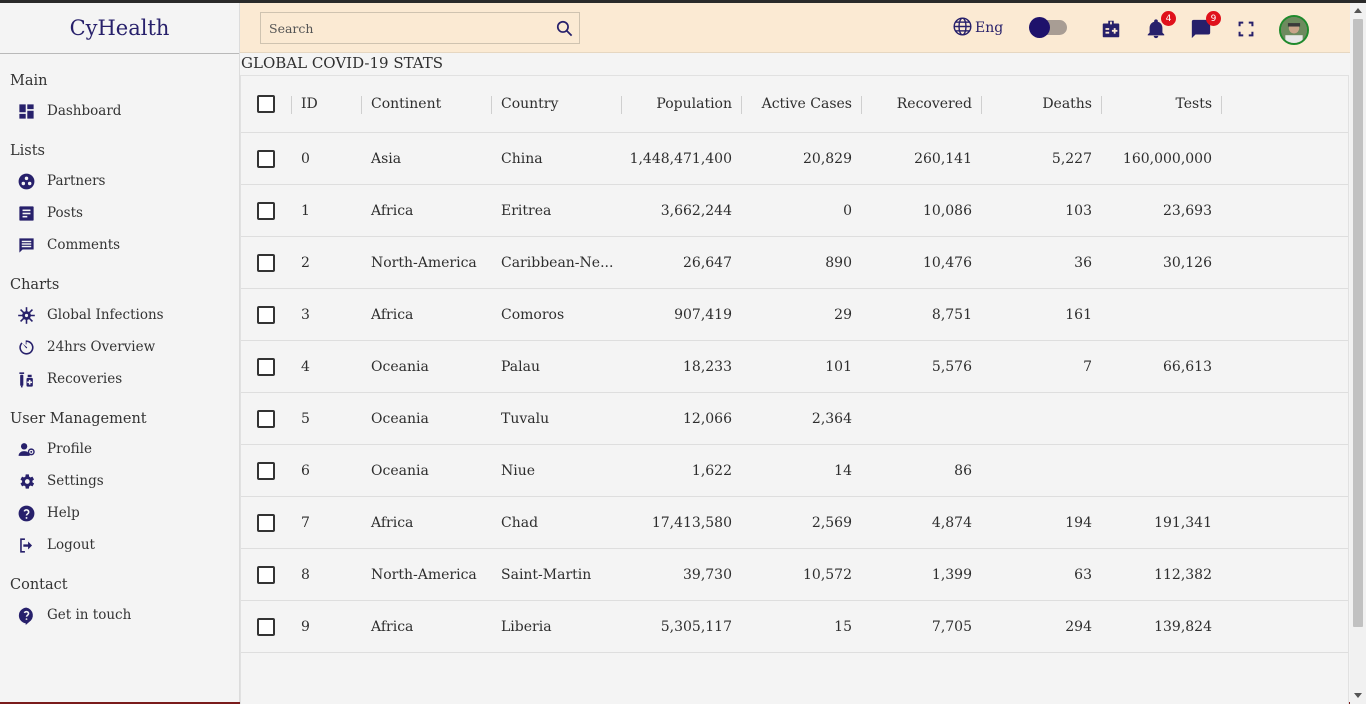 This screenshot has width=1366, height=704. What do you see at coordinates (119, 181) in the screenshot?
I see `sidebar-item-partners: Partners` at bounding box center [119, 181].